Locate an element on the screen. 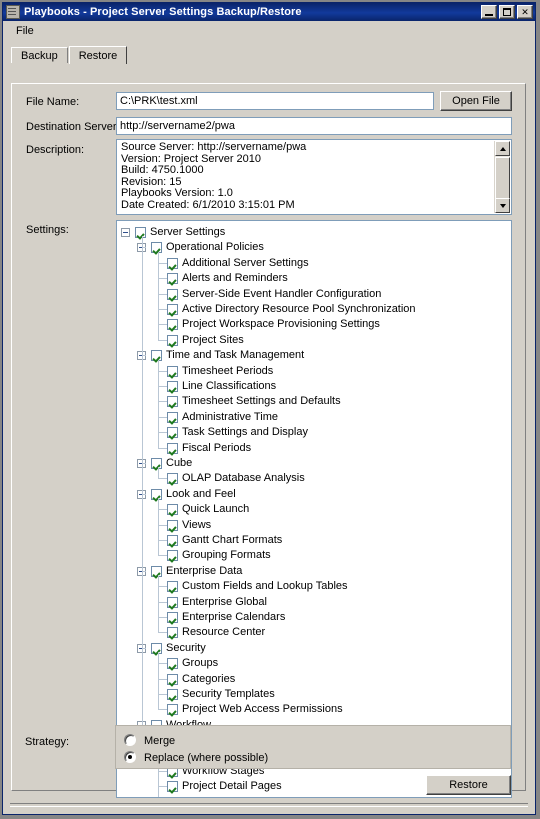 The height and width of the screenshot is (819, 540). settings-label: Settings: is located at coordinates (47, 230).